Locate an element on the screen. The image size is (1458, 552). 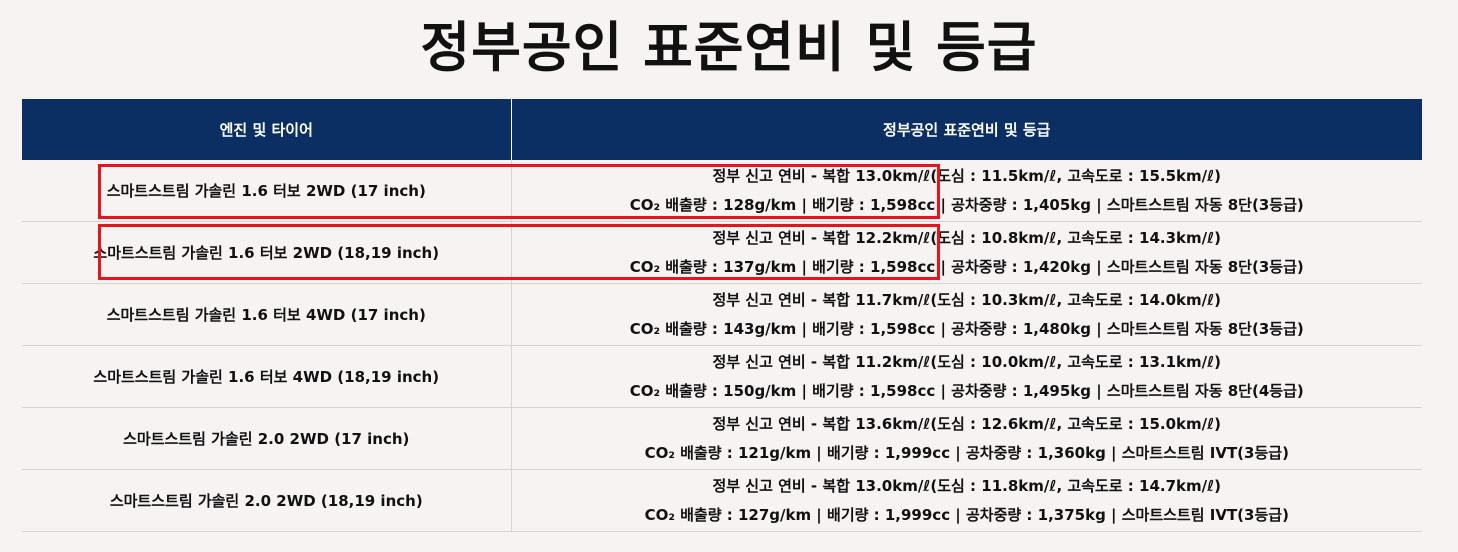
engine-cell: 스마트스트림 가솔린 1.6 터보 4WD (18,19 inch) is located at coordinates (266, 376).